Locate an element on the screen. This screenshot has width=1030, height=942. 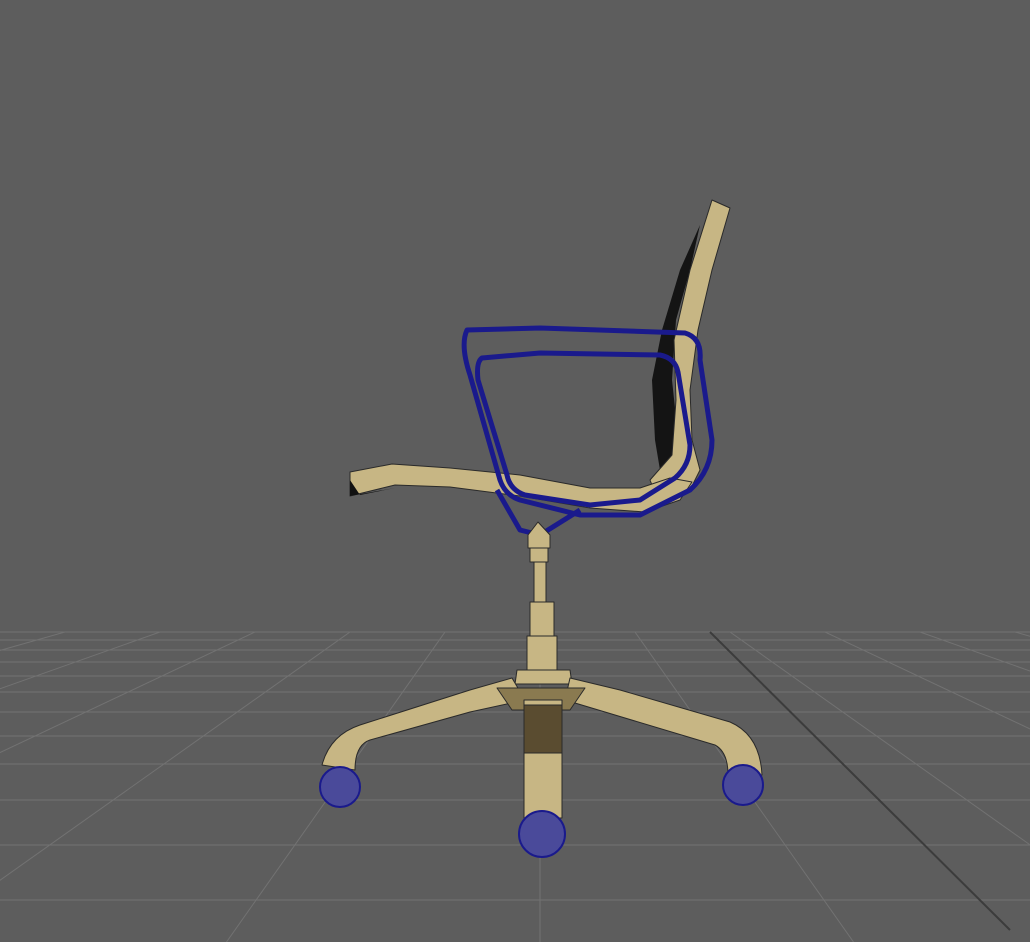
leg-front-shadow is located at coordinates (543, 729).